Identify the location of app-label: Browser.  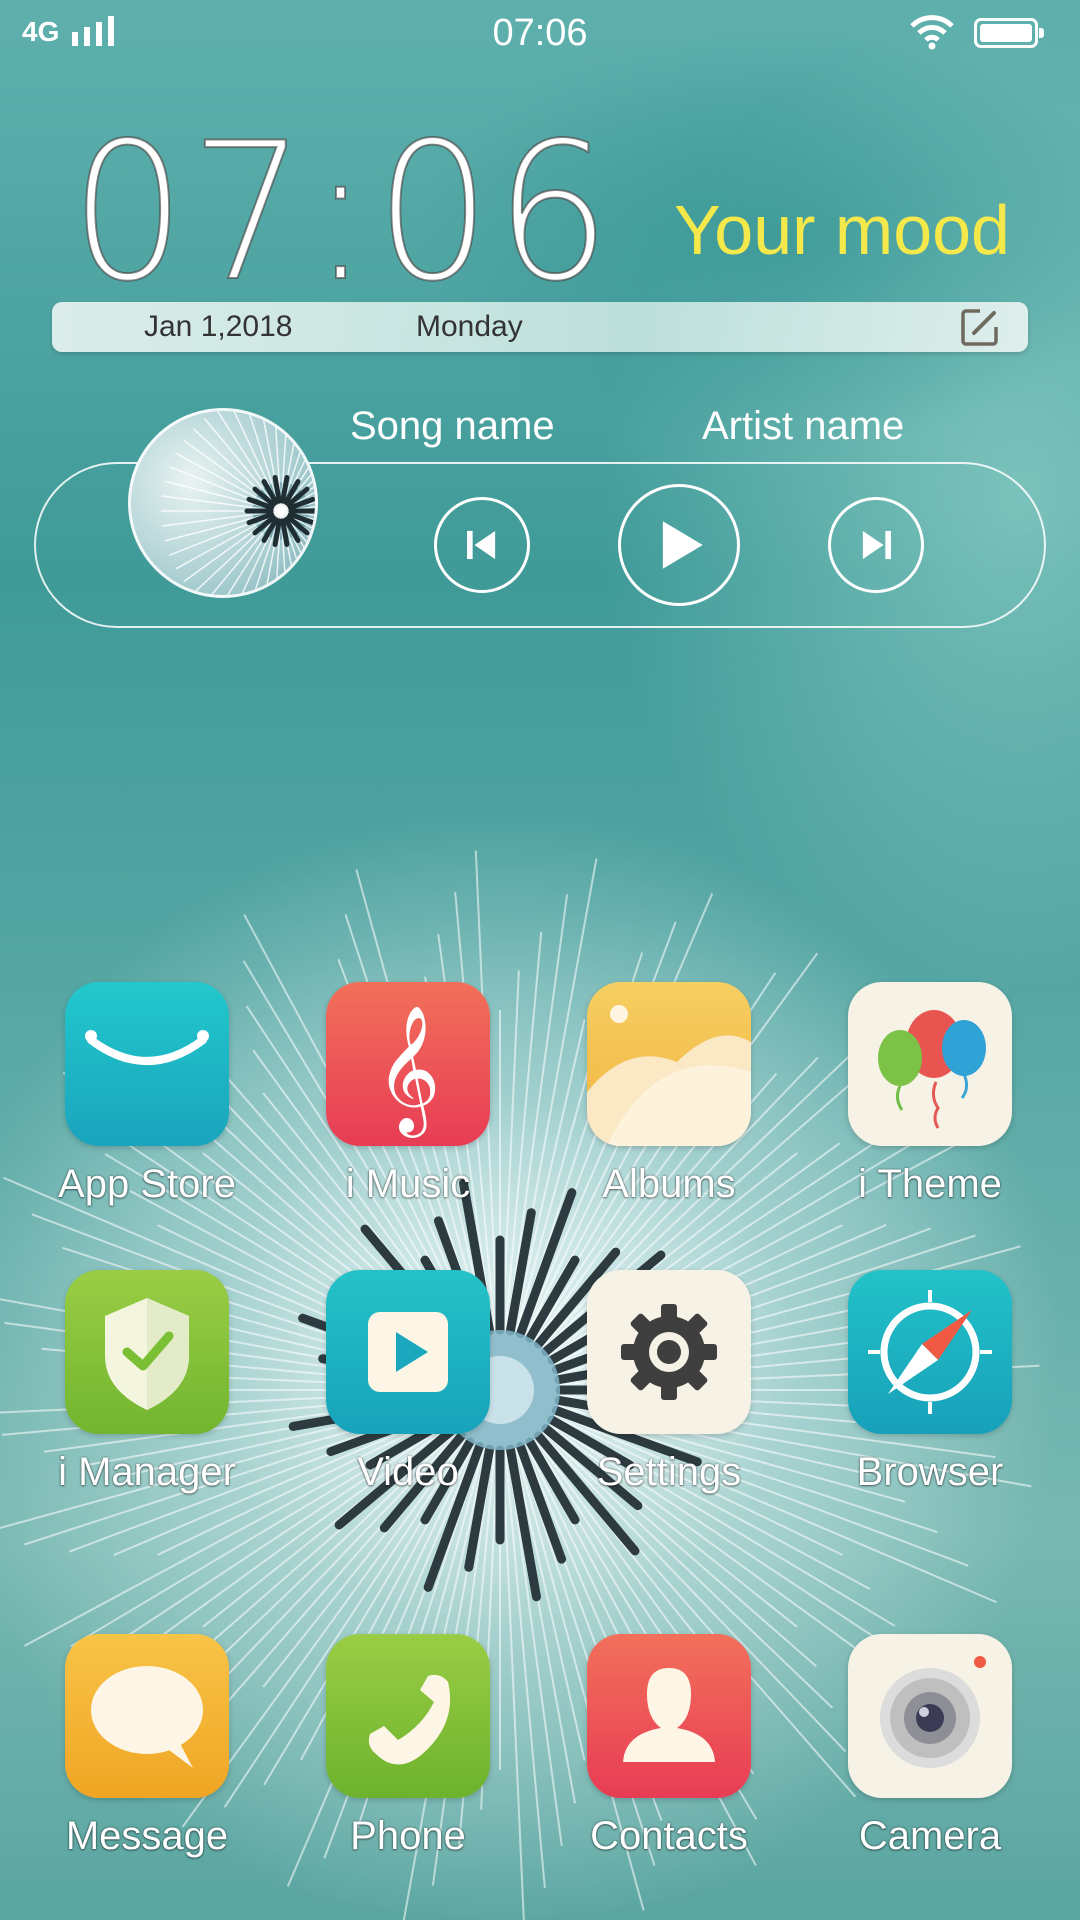
(930, 1472).